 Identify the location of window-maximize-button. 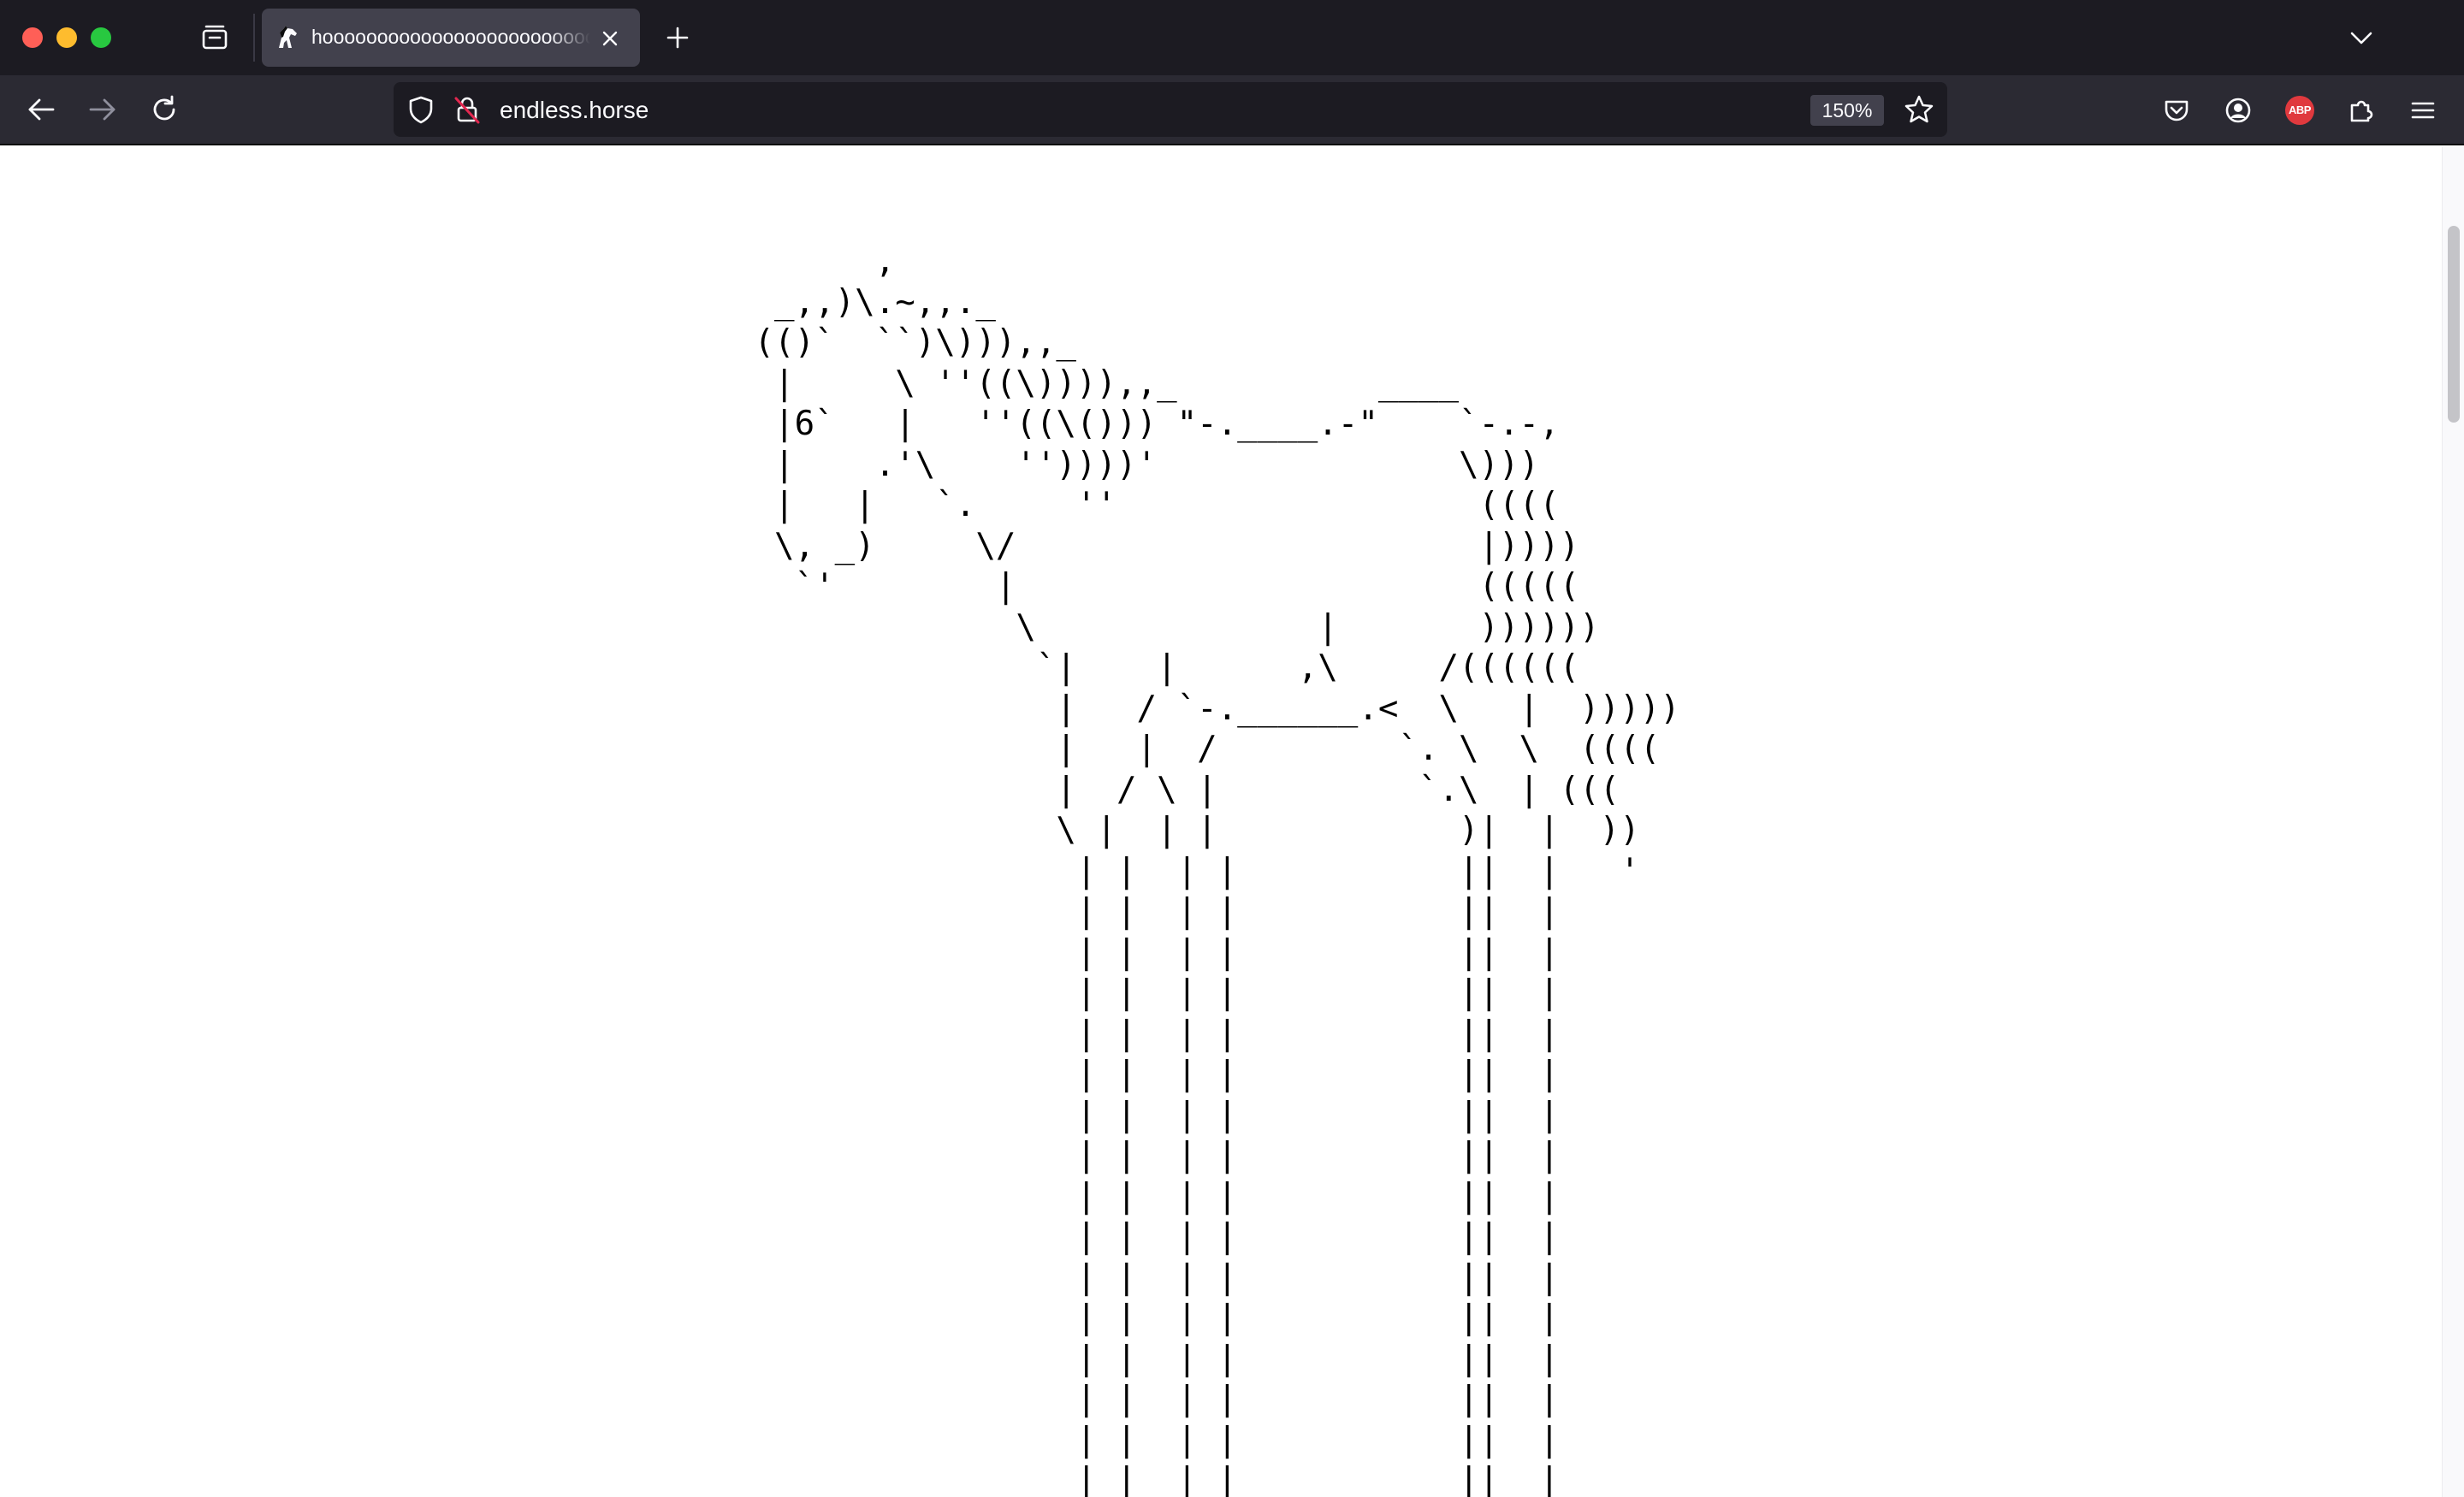
(101, 37).